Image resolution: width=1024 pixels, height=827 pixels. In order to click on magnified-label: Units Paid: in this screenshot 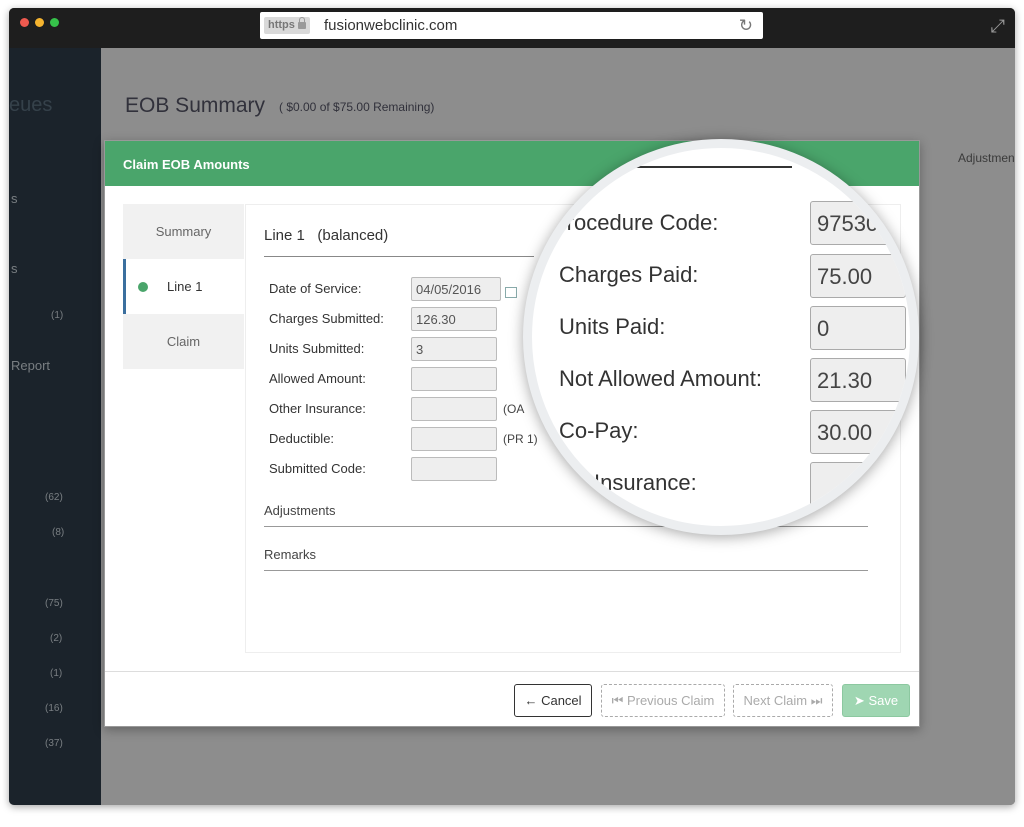, I will do `click(612, 326)`.